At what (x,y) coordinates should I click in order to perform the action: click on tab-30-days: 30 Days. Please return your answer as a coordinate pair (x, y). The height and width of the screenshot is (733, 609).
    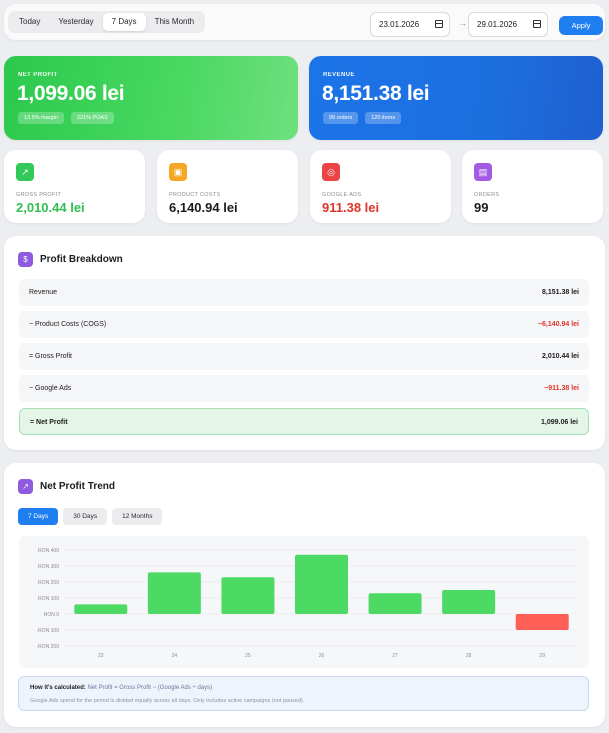
    Looking at the image, I should click on (85, 516).